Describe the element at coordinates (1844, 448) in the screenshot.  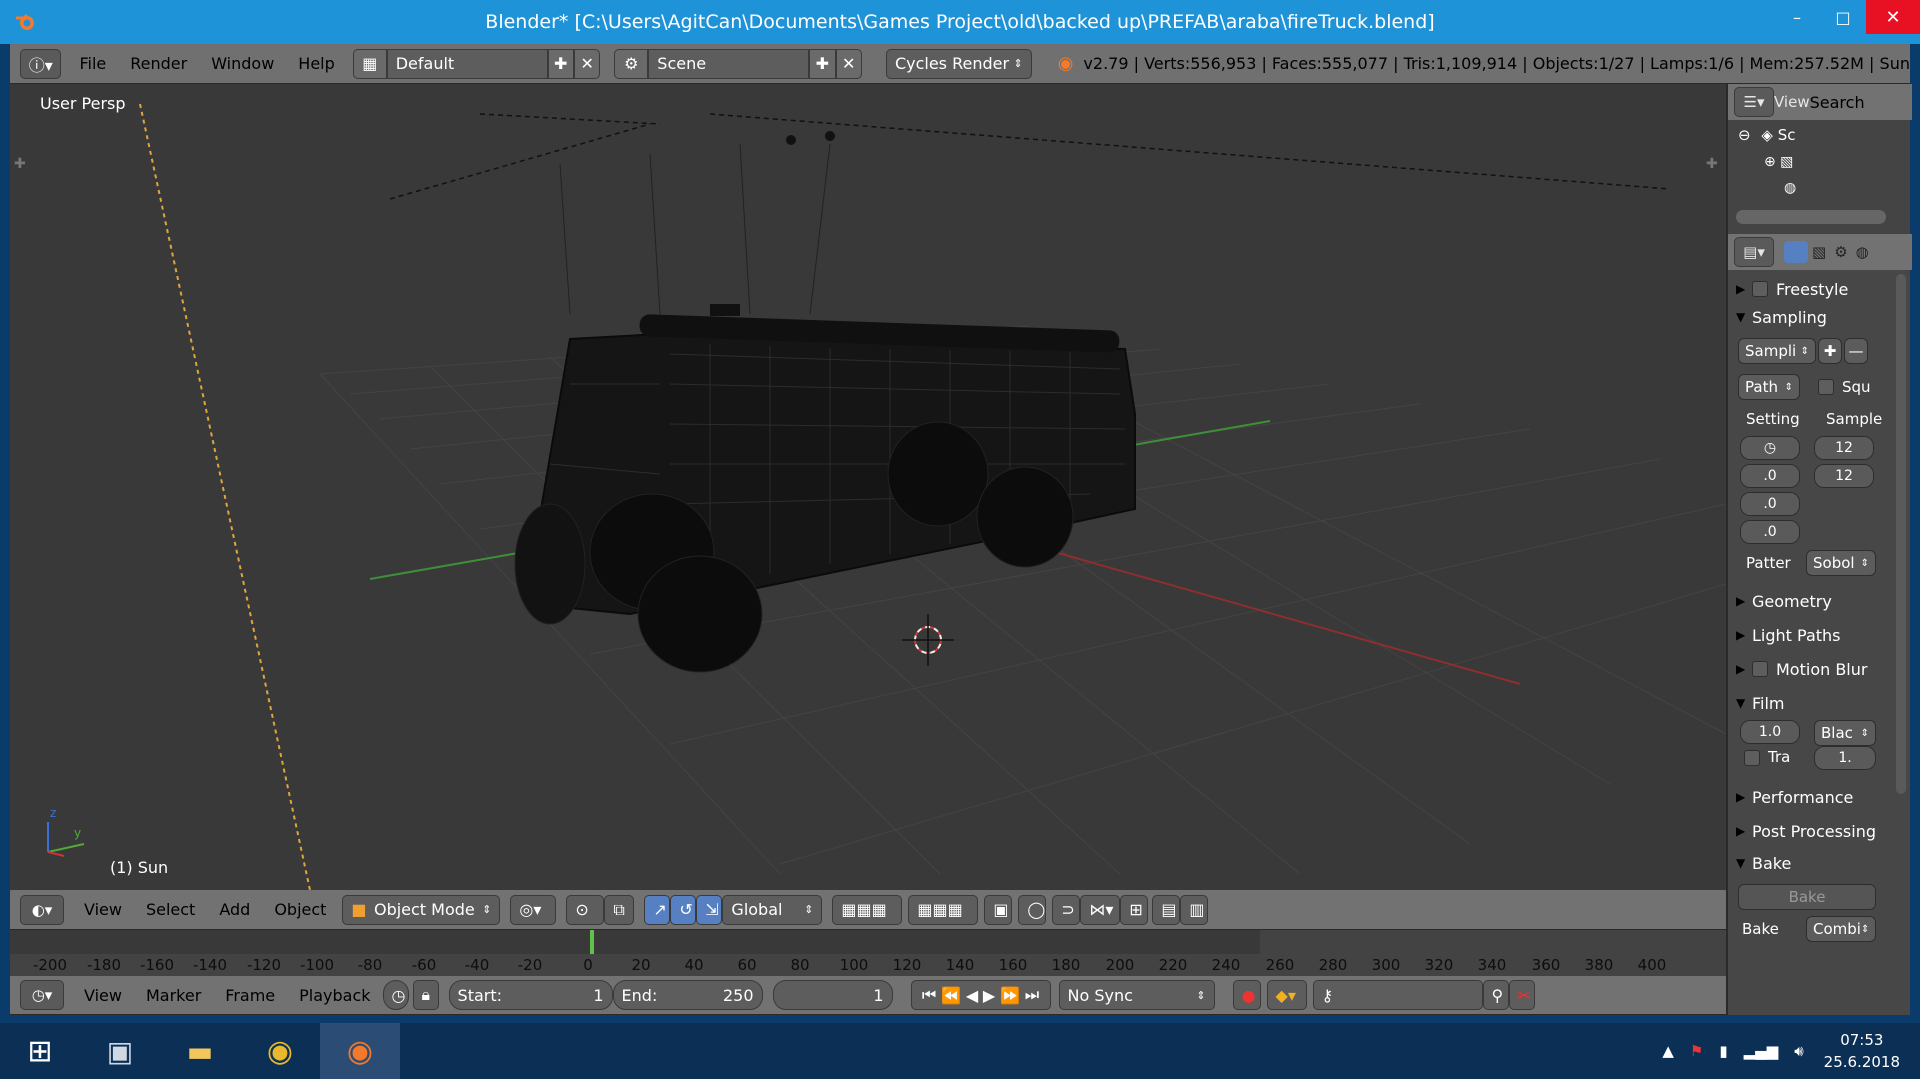
I see `render-samples-field: 12` at that location.